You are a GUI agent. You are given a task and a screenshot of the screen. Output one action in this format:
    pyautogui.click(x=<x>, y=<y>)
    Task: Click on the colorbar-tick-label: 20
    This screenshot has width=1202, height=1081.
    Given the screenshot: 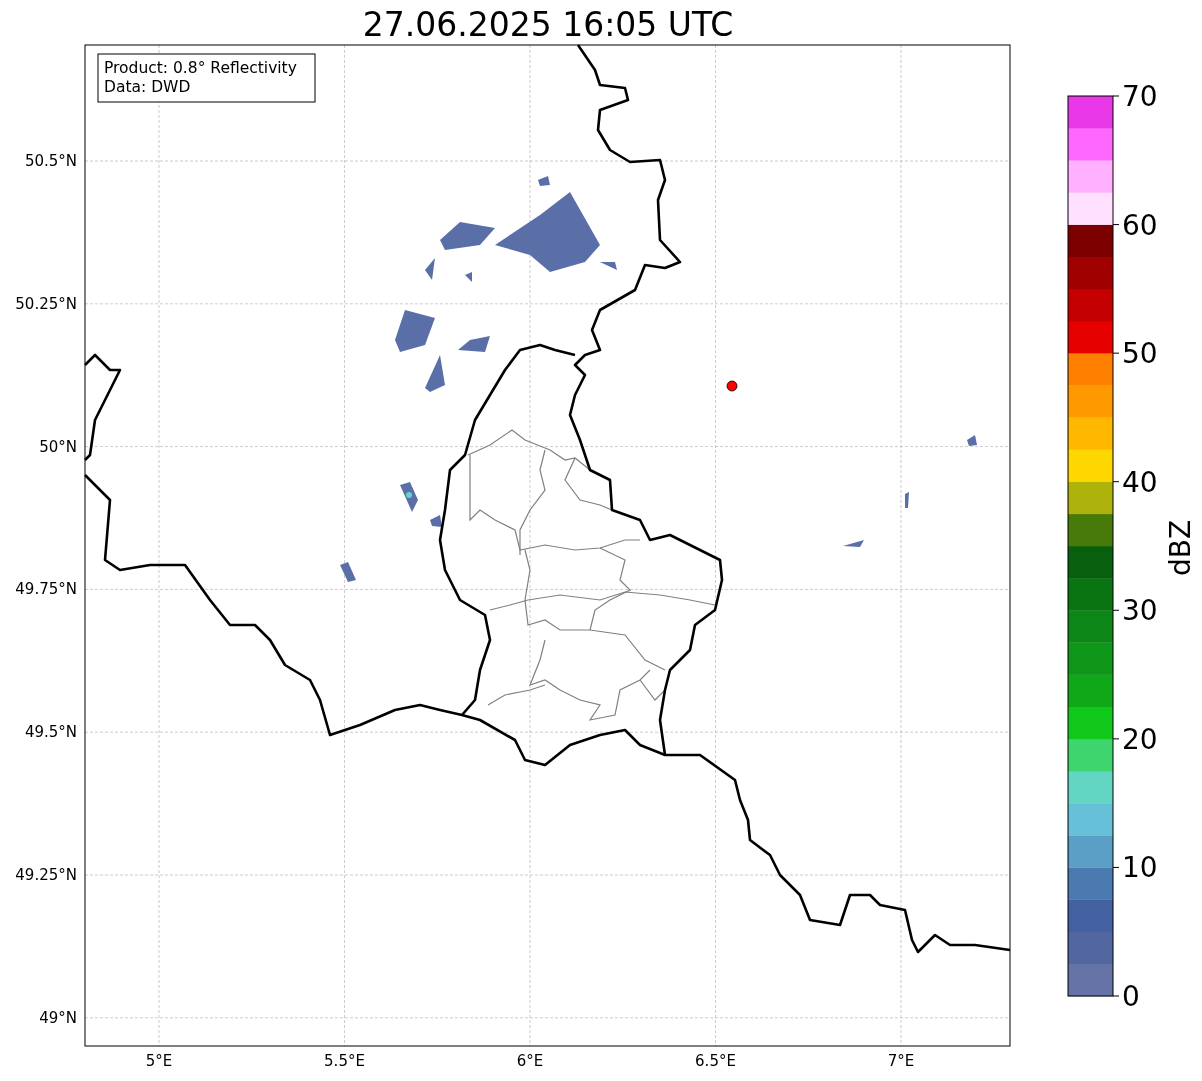 What is the action you would take?
    pyautogui.click(x=1140, y=739)
    